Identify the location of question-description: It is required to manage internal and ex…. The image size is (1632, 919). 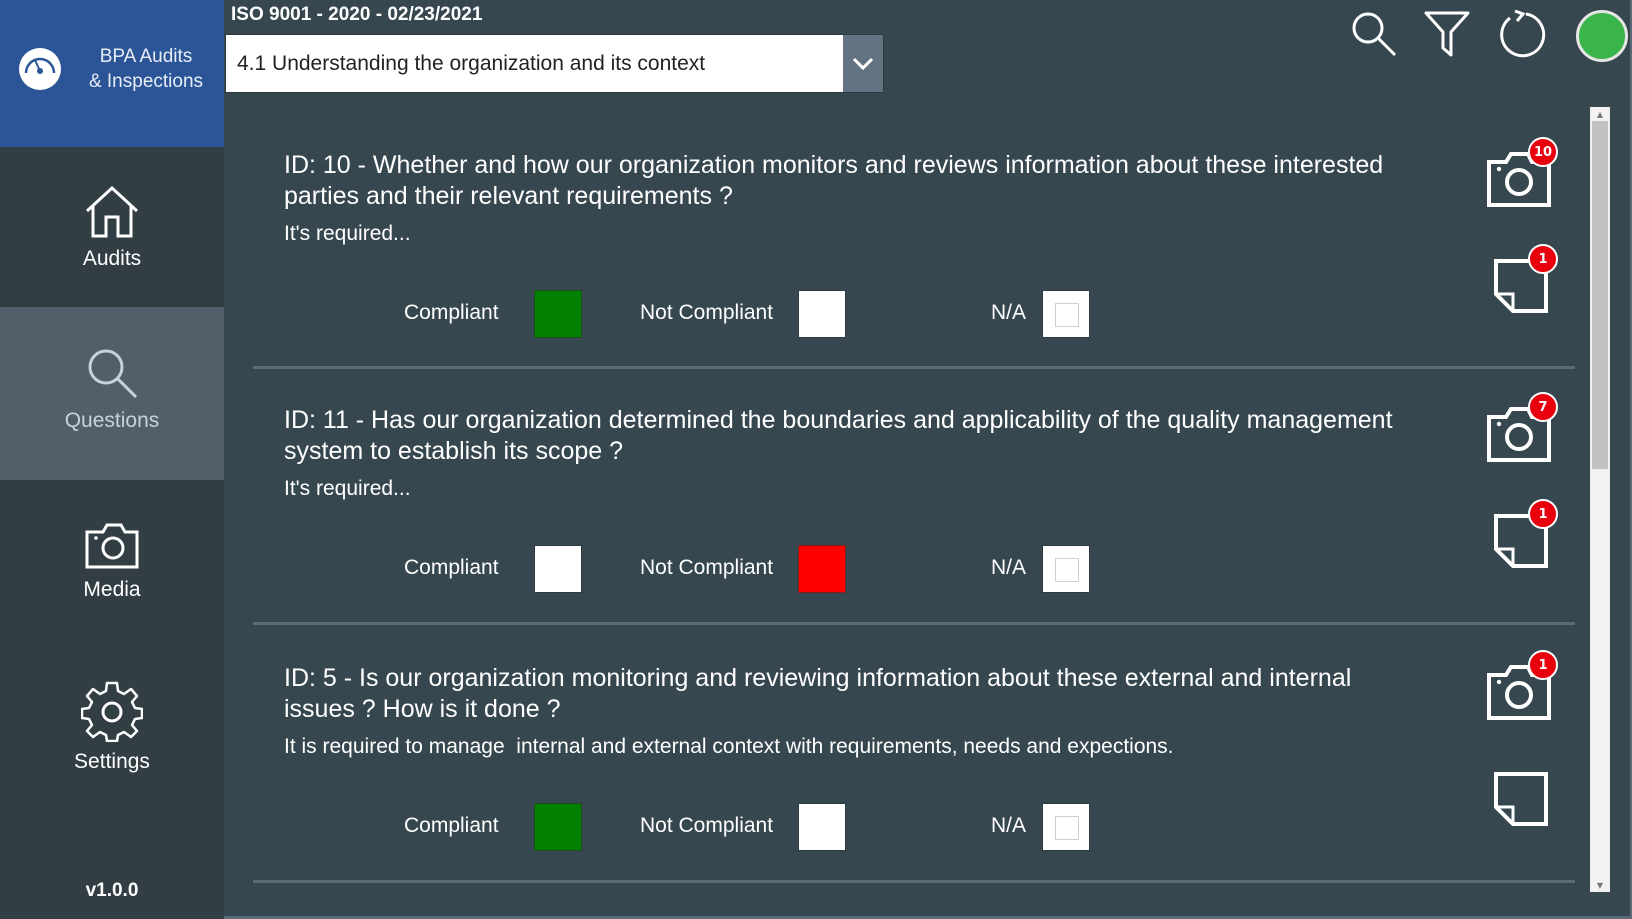
(729, 746).